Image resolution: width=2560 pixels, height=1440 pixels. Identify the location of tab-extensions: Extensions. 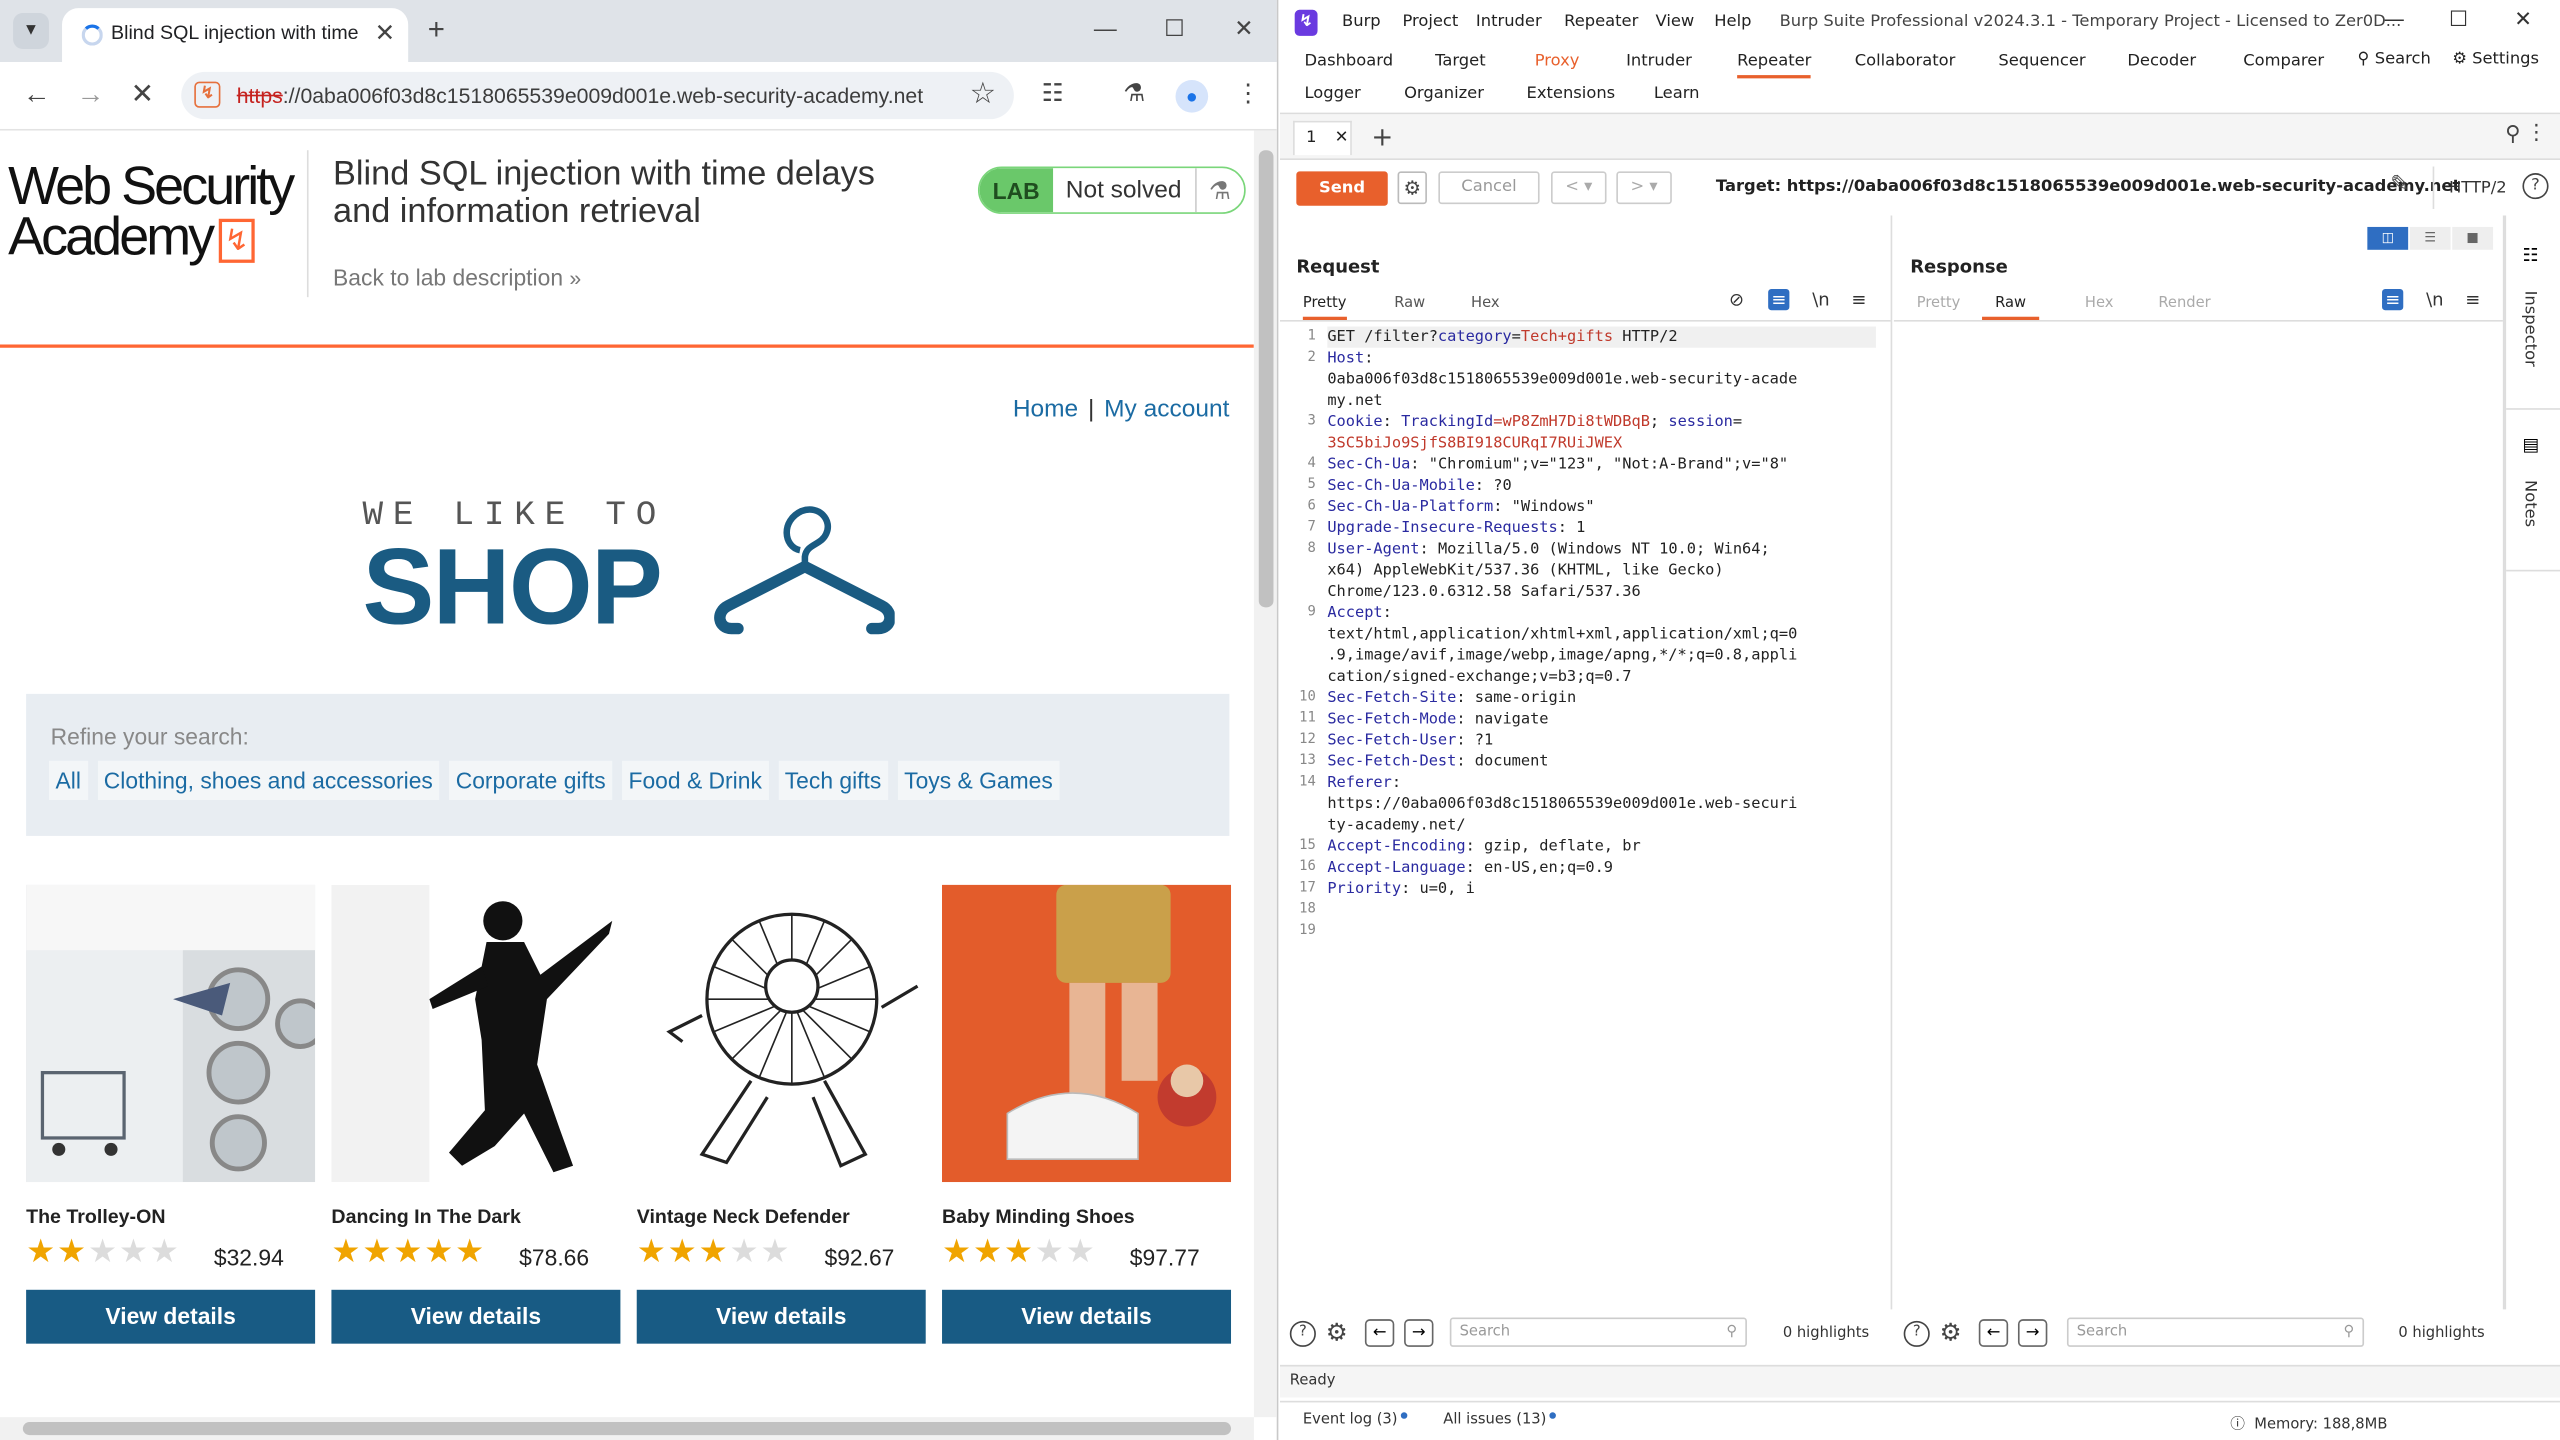
(1571, 94).